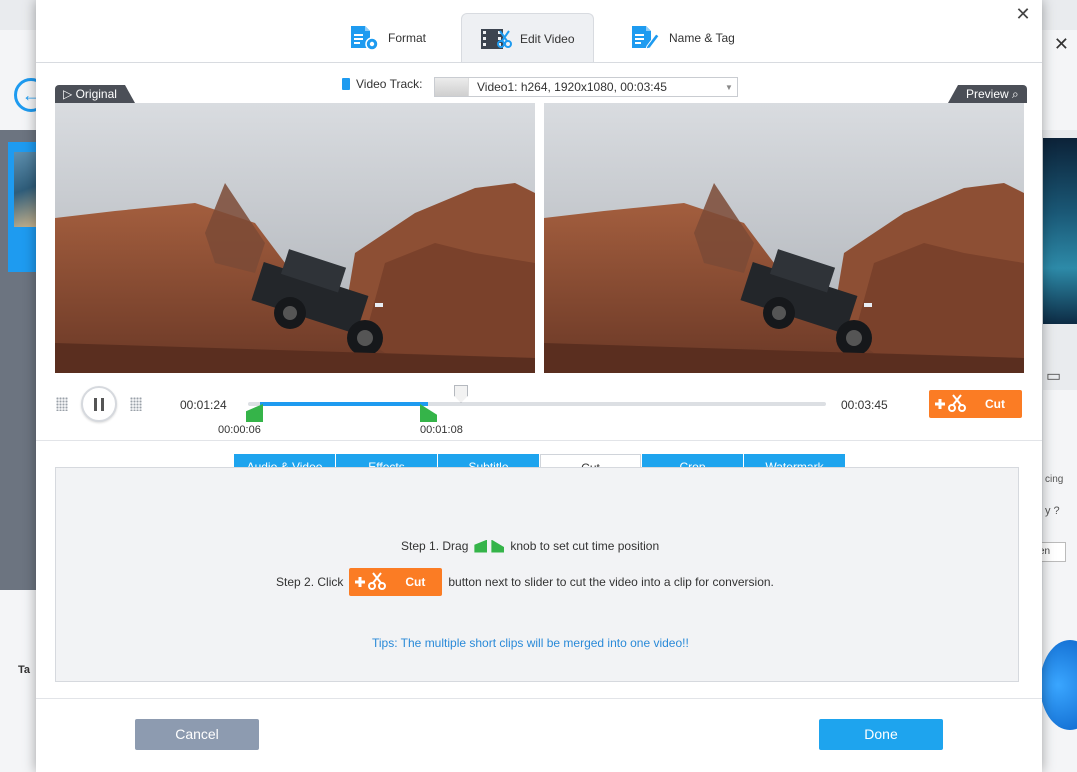 The width and height of the screenshot is (1077, 772). I want to click on video-track-thumbnail, so click(452, 87).